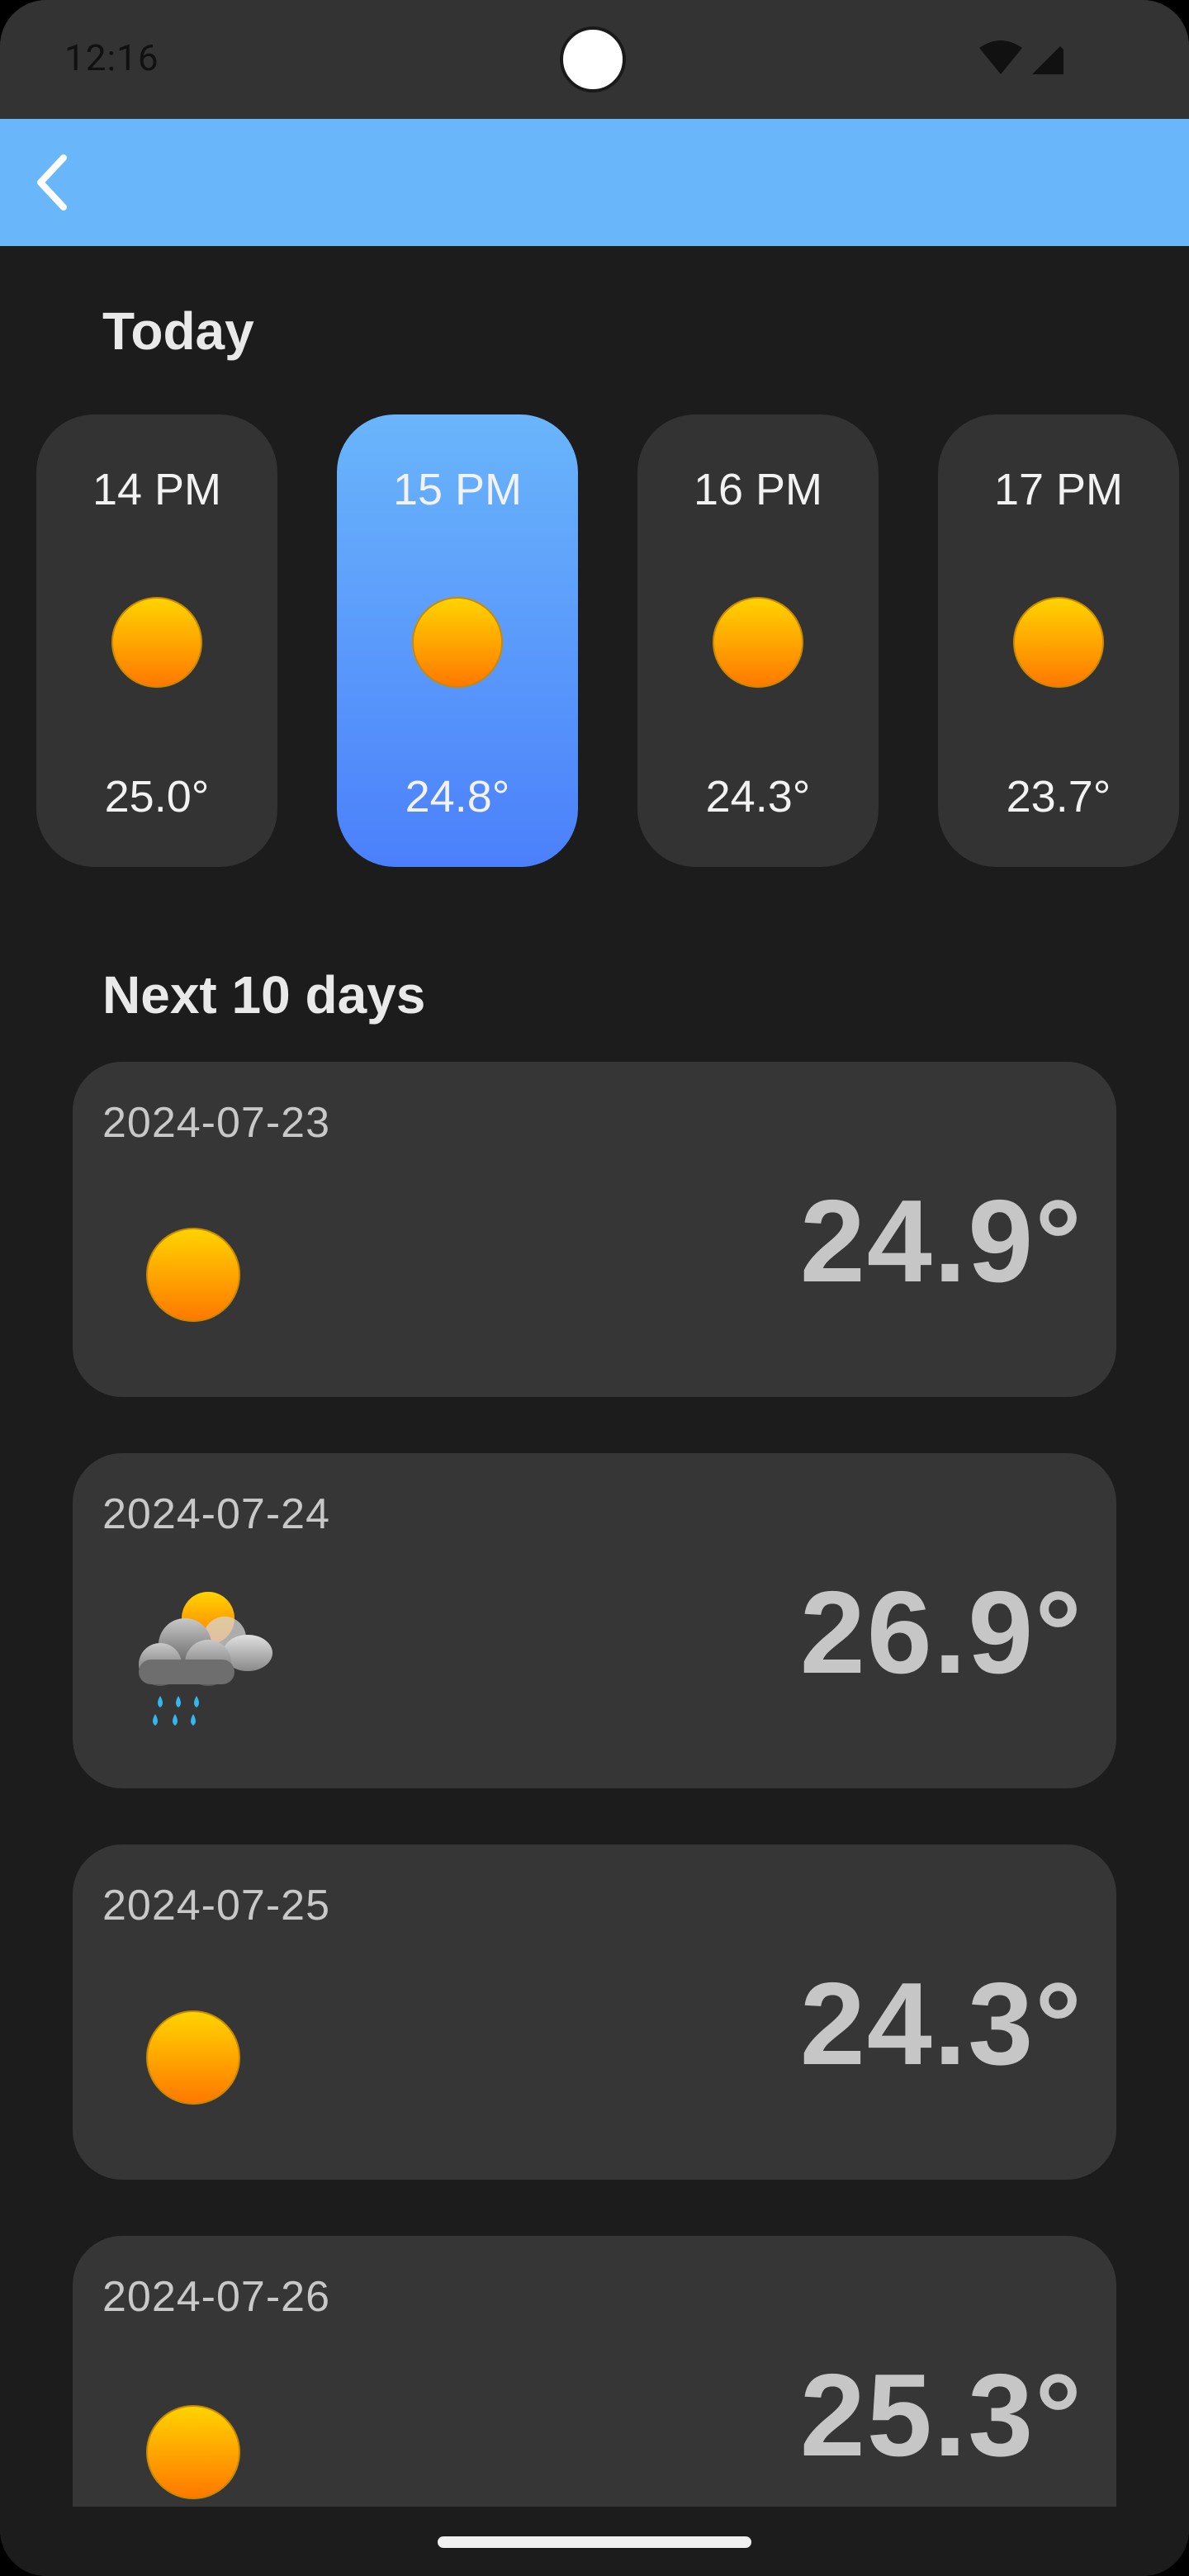  What do you see at coordinates (941, 1241) in the screenshot?
I see `day-temp: 24.9°` at bounding box center [941, 1241].